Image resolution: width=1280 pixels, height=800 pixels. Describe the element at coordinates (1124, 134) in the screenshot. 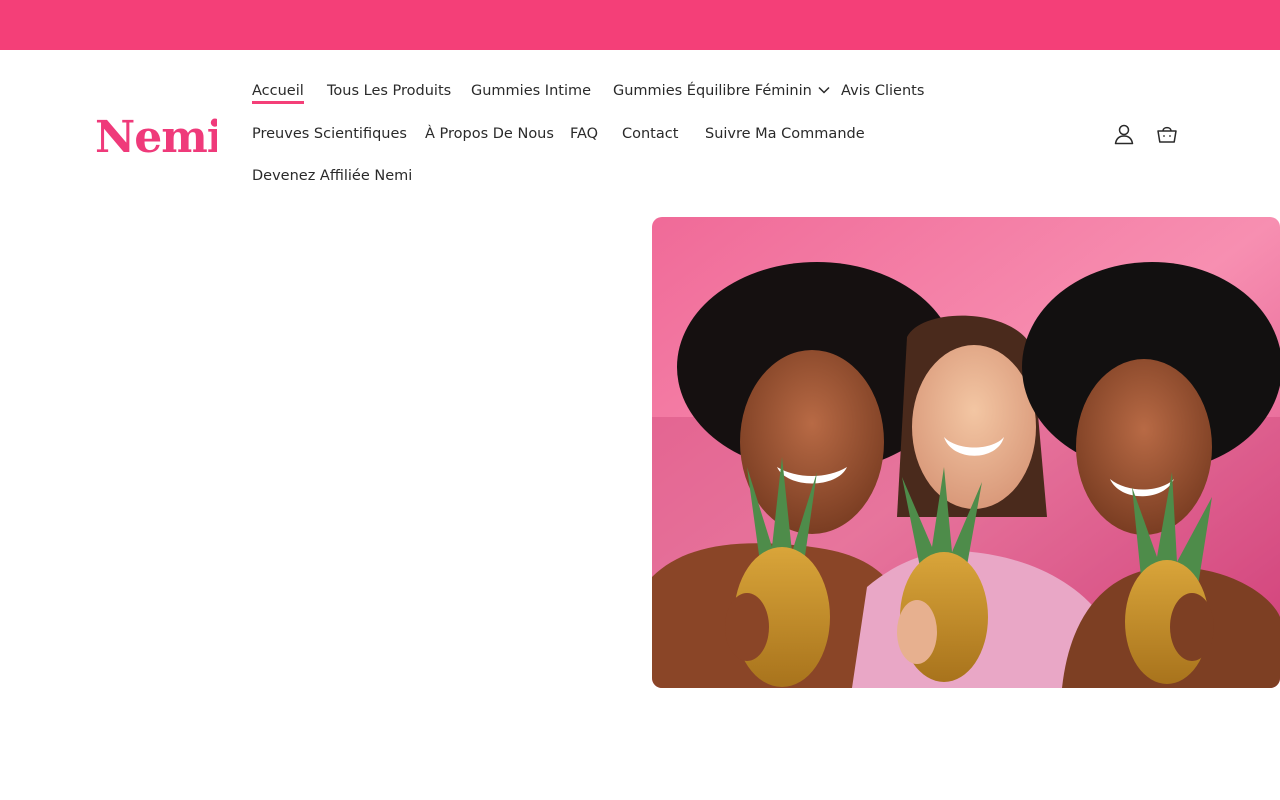

I see `user-icon` at that location.